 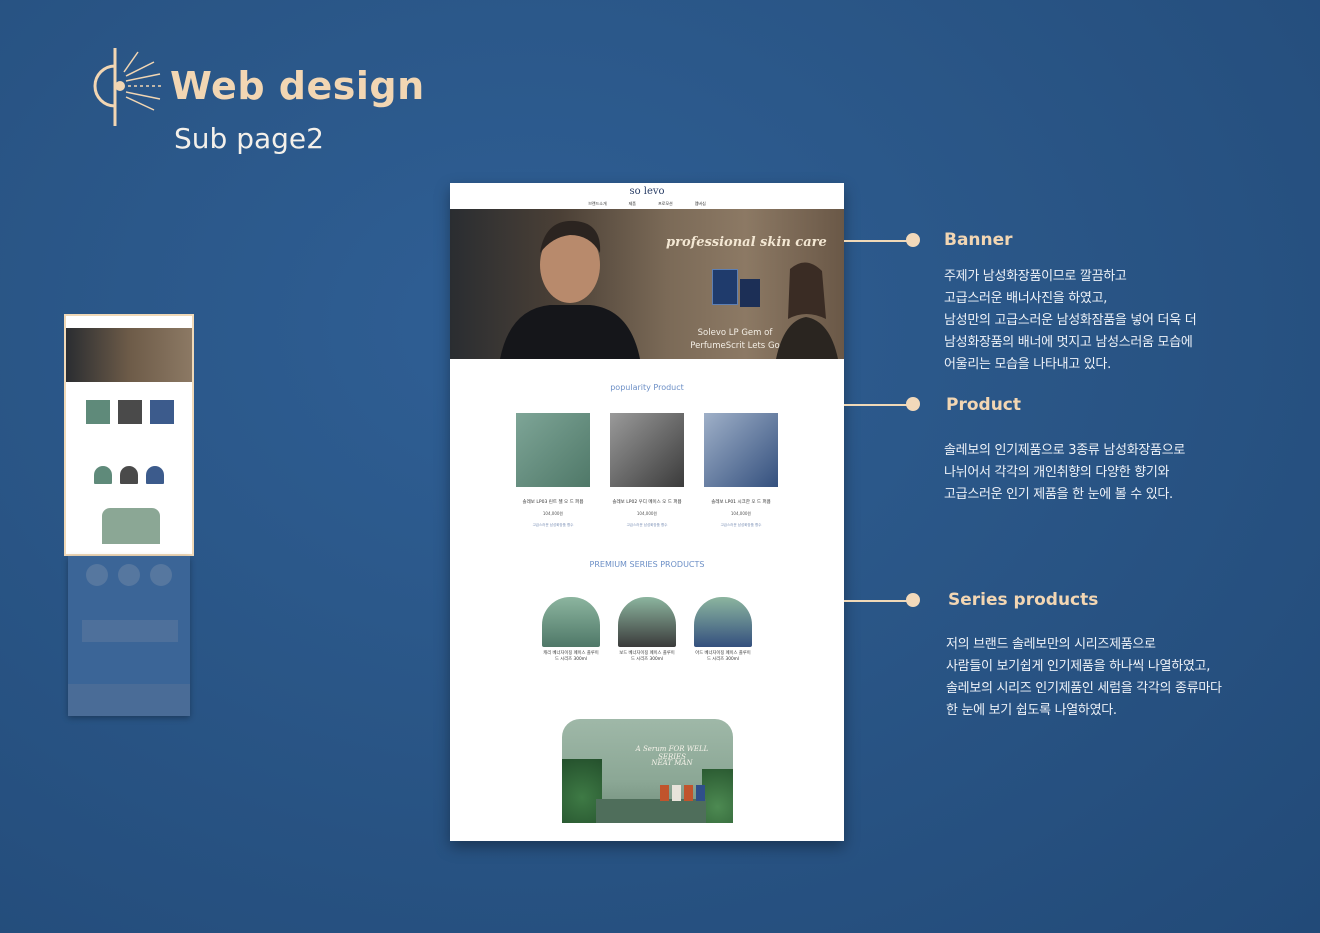 I want to click on banner-caption-line1: Solevo LP Gem of, so click(x=735, y=333).